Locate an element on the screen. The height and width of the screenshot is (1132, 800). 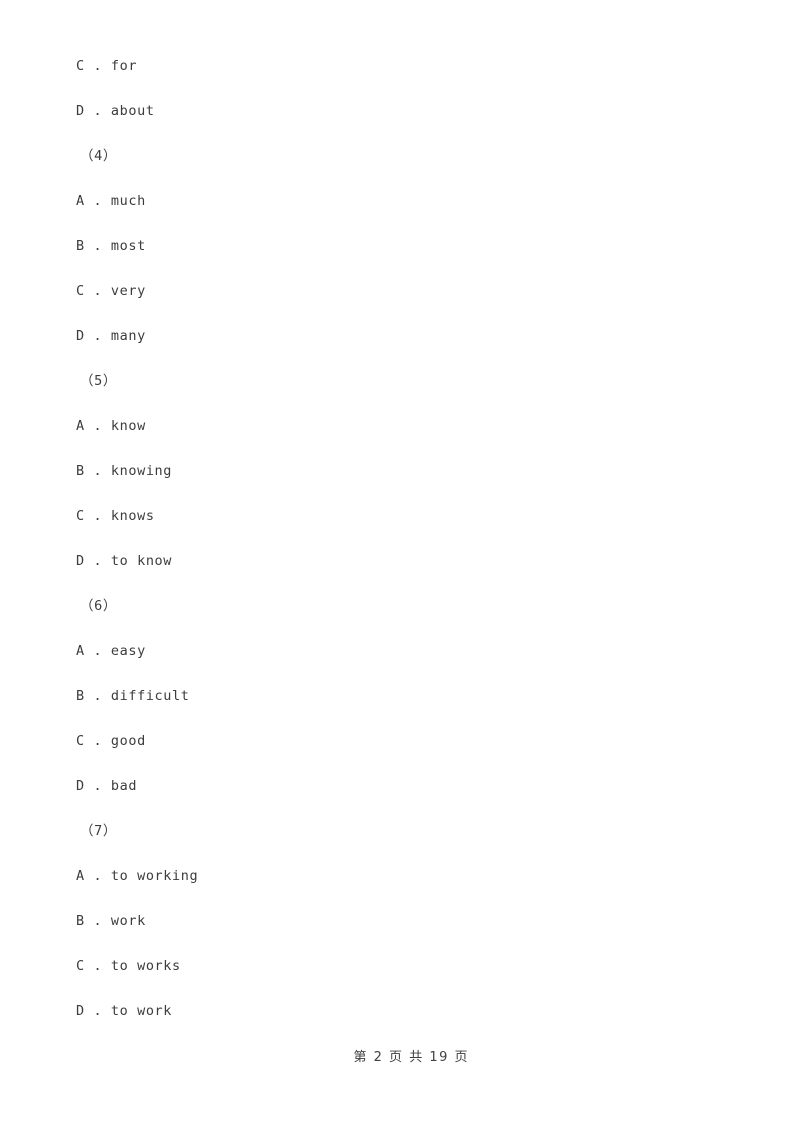
question-number: （5） is located at coordinates (98, 381).